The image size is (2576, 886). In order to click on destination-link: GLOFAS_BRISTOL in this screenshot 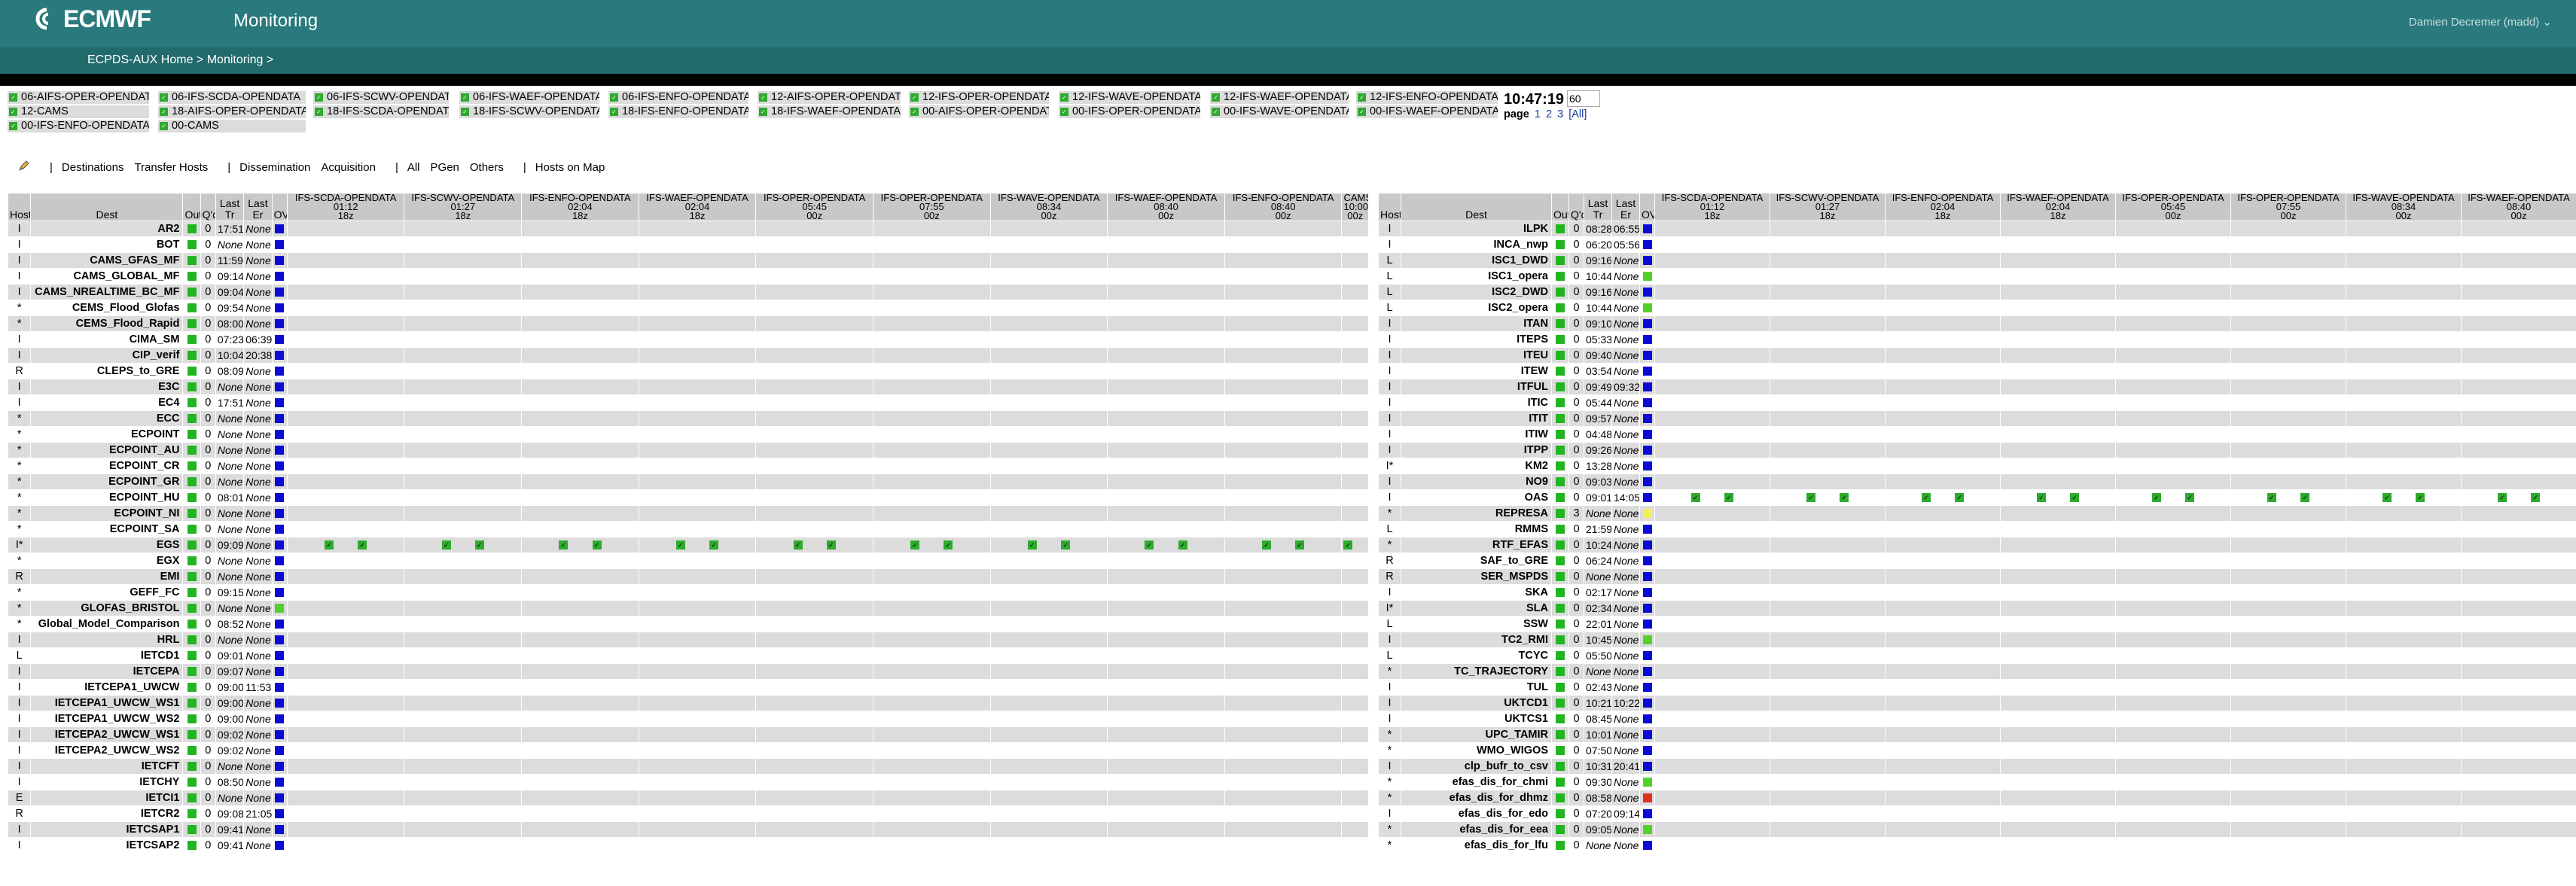, I will do `click(130, 608)`.